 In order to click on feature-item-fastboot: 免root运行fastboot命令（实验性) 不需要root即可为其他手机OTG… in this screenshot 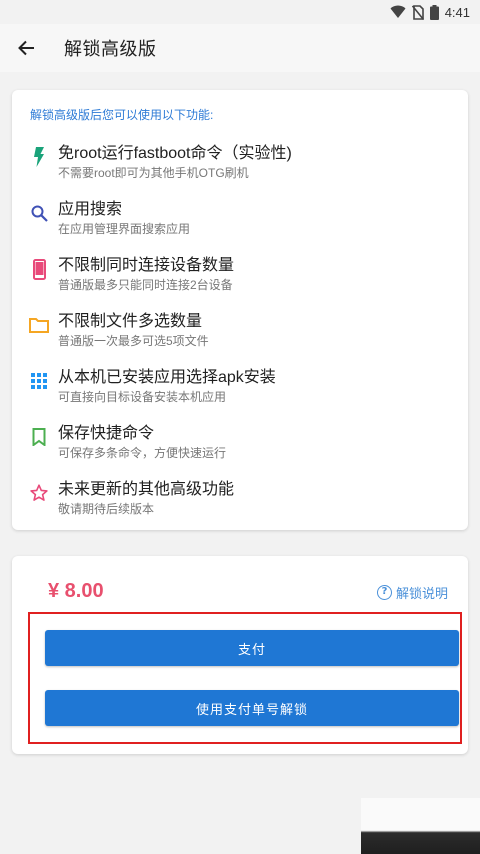, I will do `click(240, 164)`.